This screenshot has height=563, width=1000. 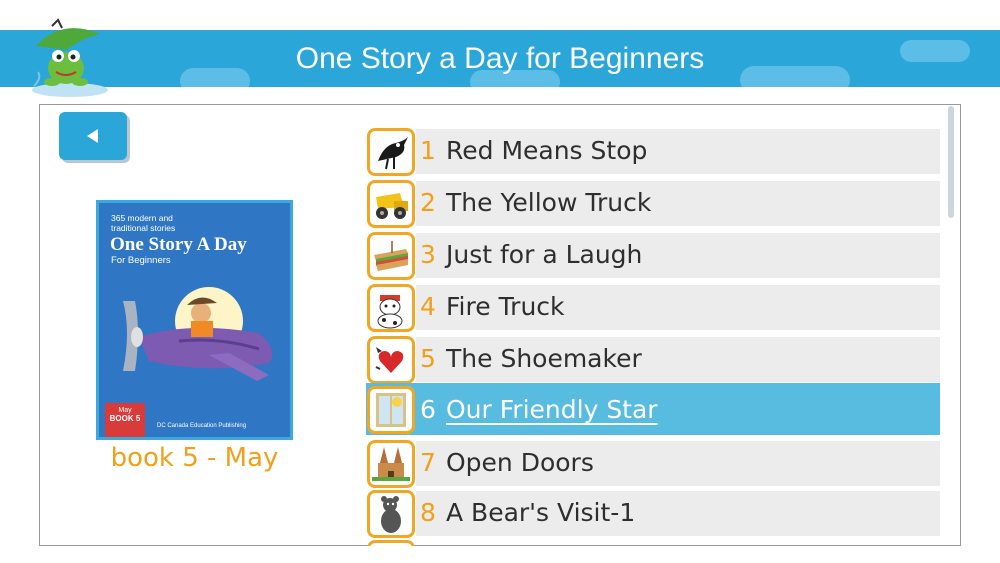 What do you see at coordinates (428, 254) in the screenshot?
I see `story-number: 3` at bounding box center [428, 254].